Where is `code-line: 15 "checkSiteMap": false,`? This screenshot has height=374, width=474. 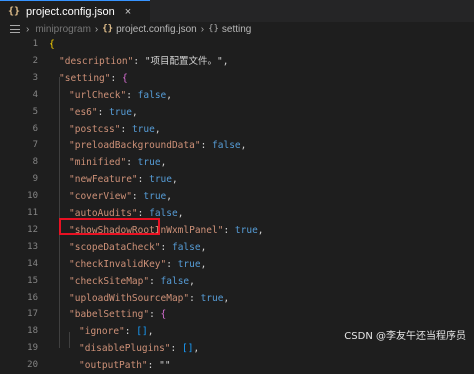
code-line: 15 "checkSiteMap": false, is located at coordinates (237, 281).